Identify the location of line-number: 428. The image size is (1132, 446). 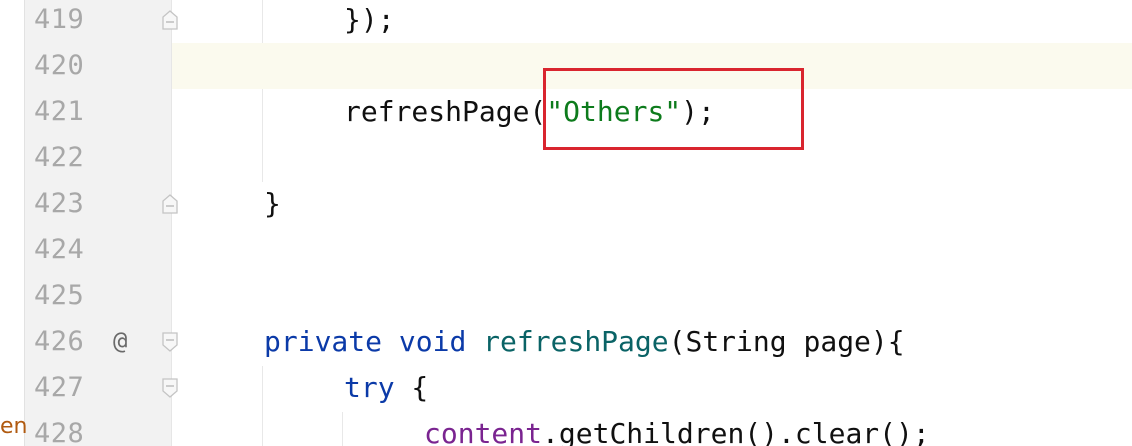
(59, 432).